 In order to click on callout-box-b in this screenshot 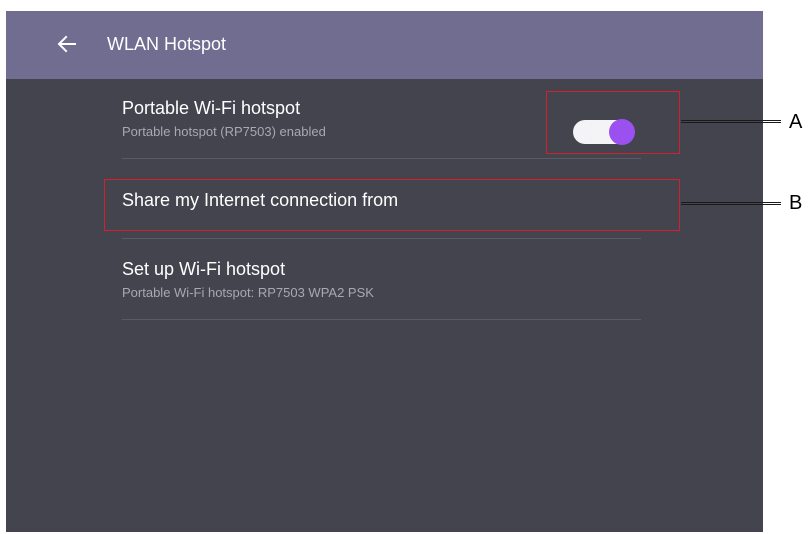, I will do `click(392, 205)`.